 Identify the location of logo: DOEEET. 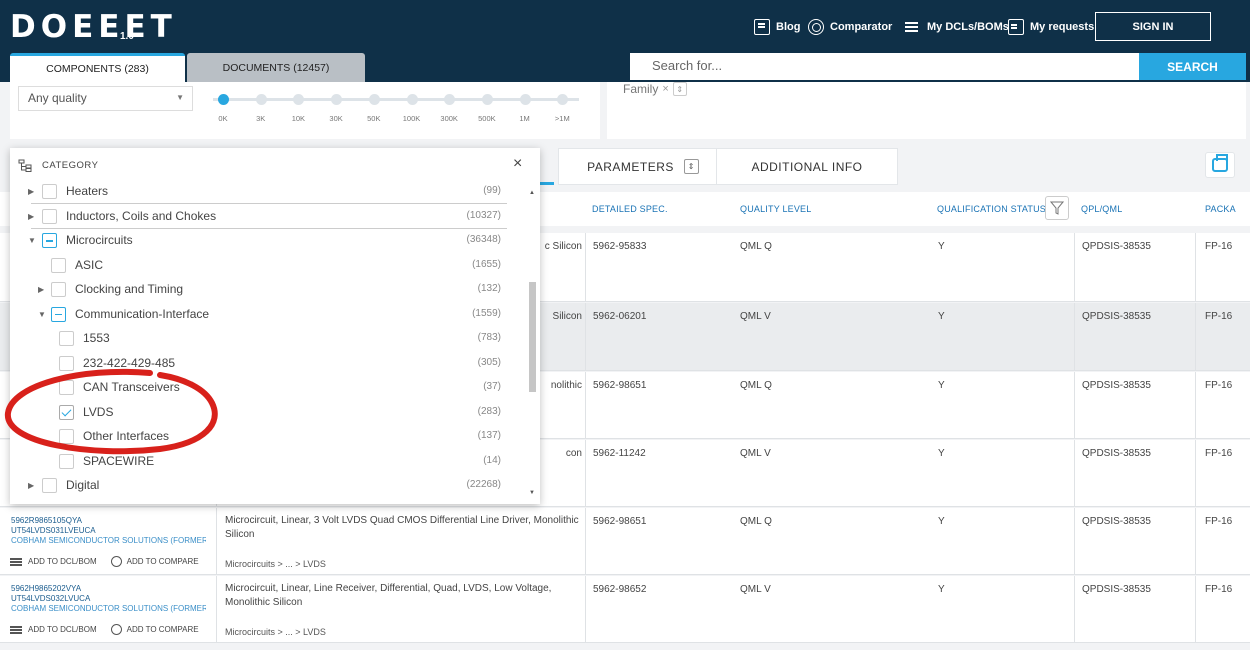
(93, 27).